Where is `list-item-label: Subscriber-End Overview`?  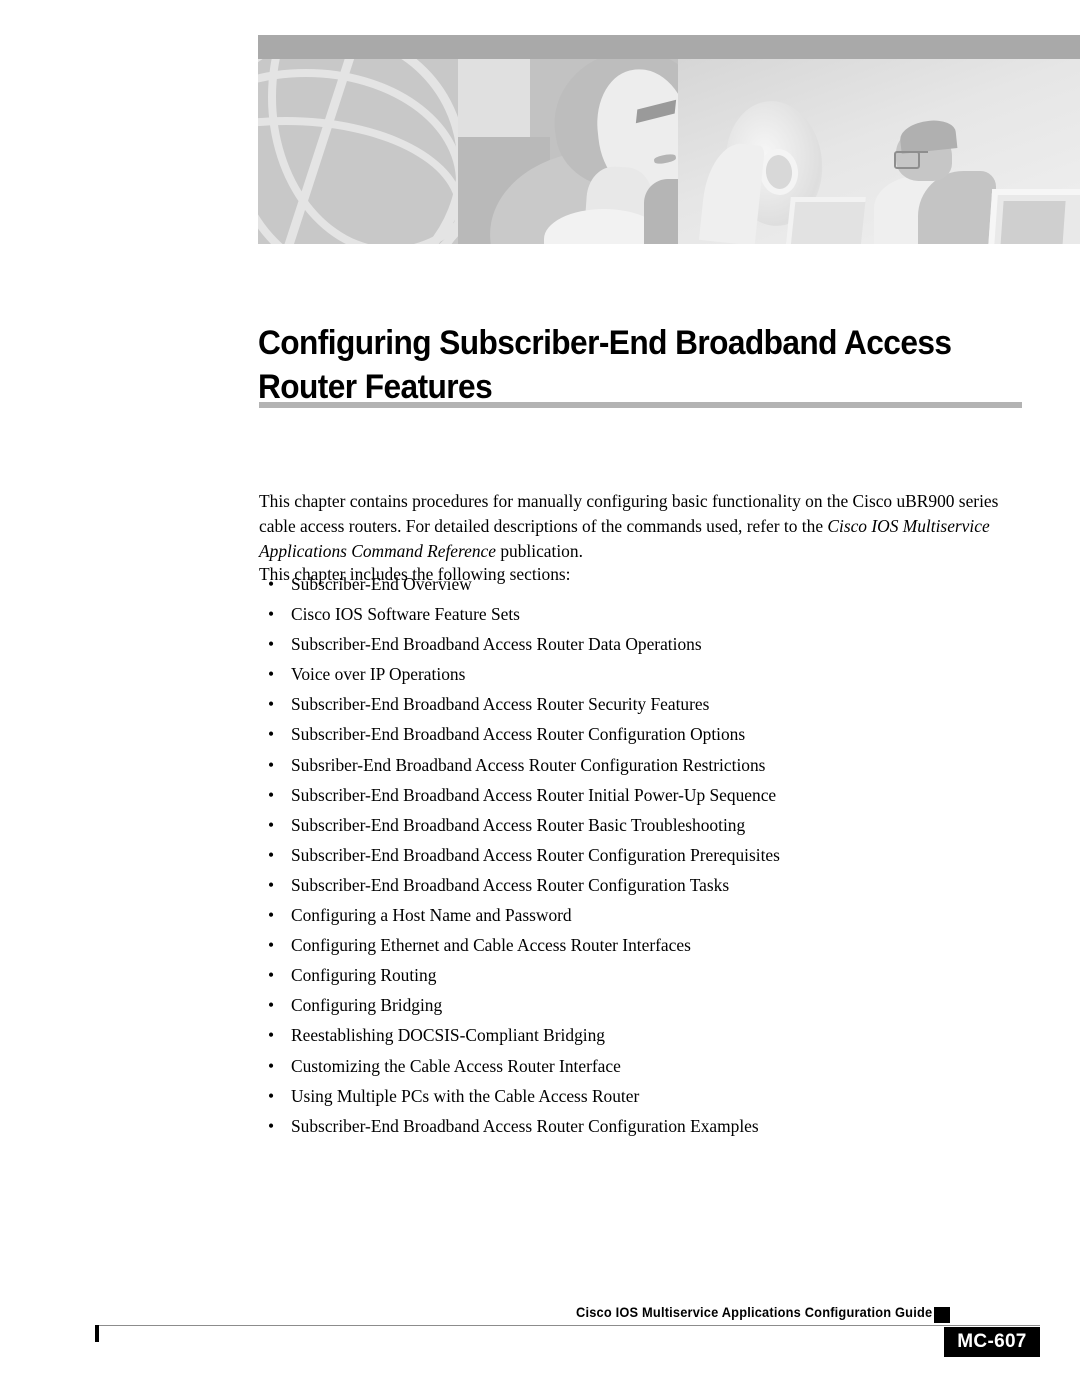
list-item-label: Subscriber-End Overview is located at coordinates (381, 584).